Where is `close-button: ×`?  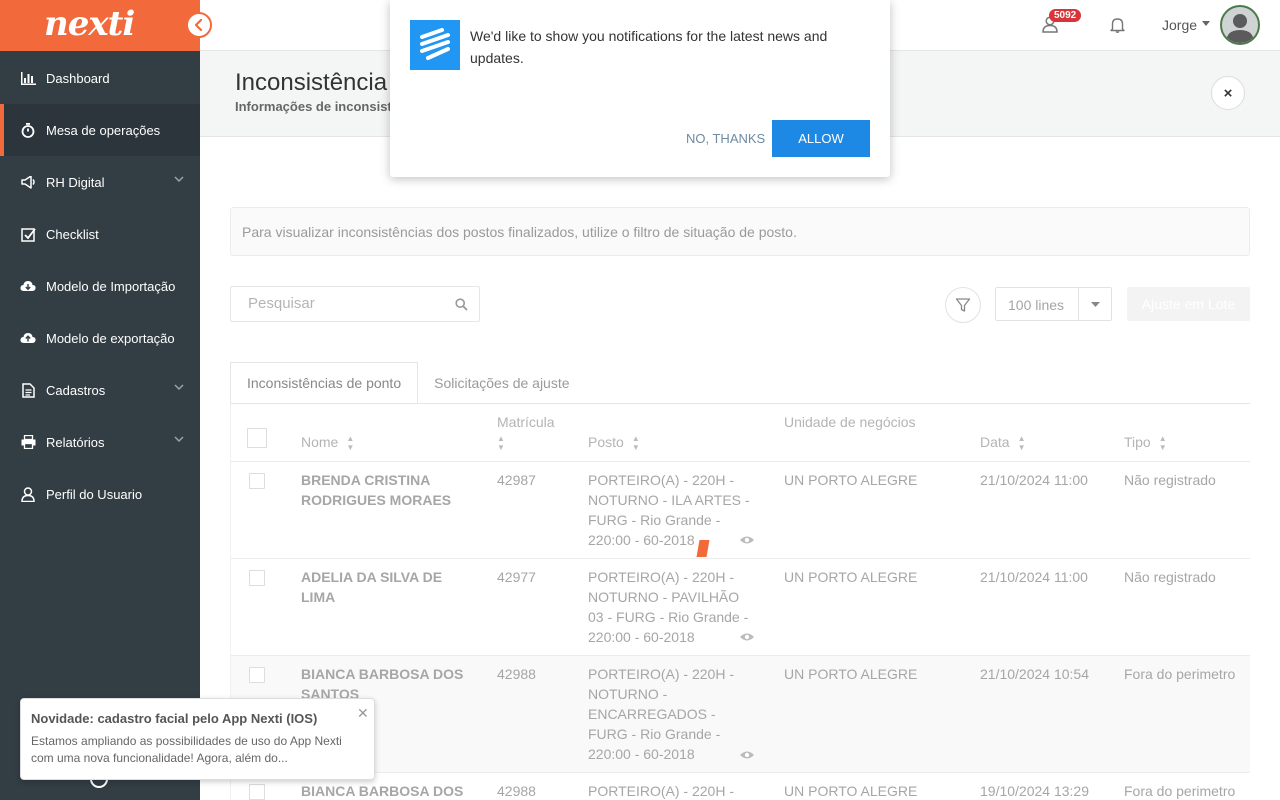
close-button: × is located at coordinates (1228, 93).